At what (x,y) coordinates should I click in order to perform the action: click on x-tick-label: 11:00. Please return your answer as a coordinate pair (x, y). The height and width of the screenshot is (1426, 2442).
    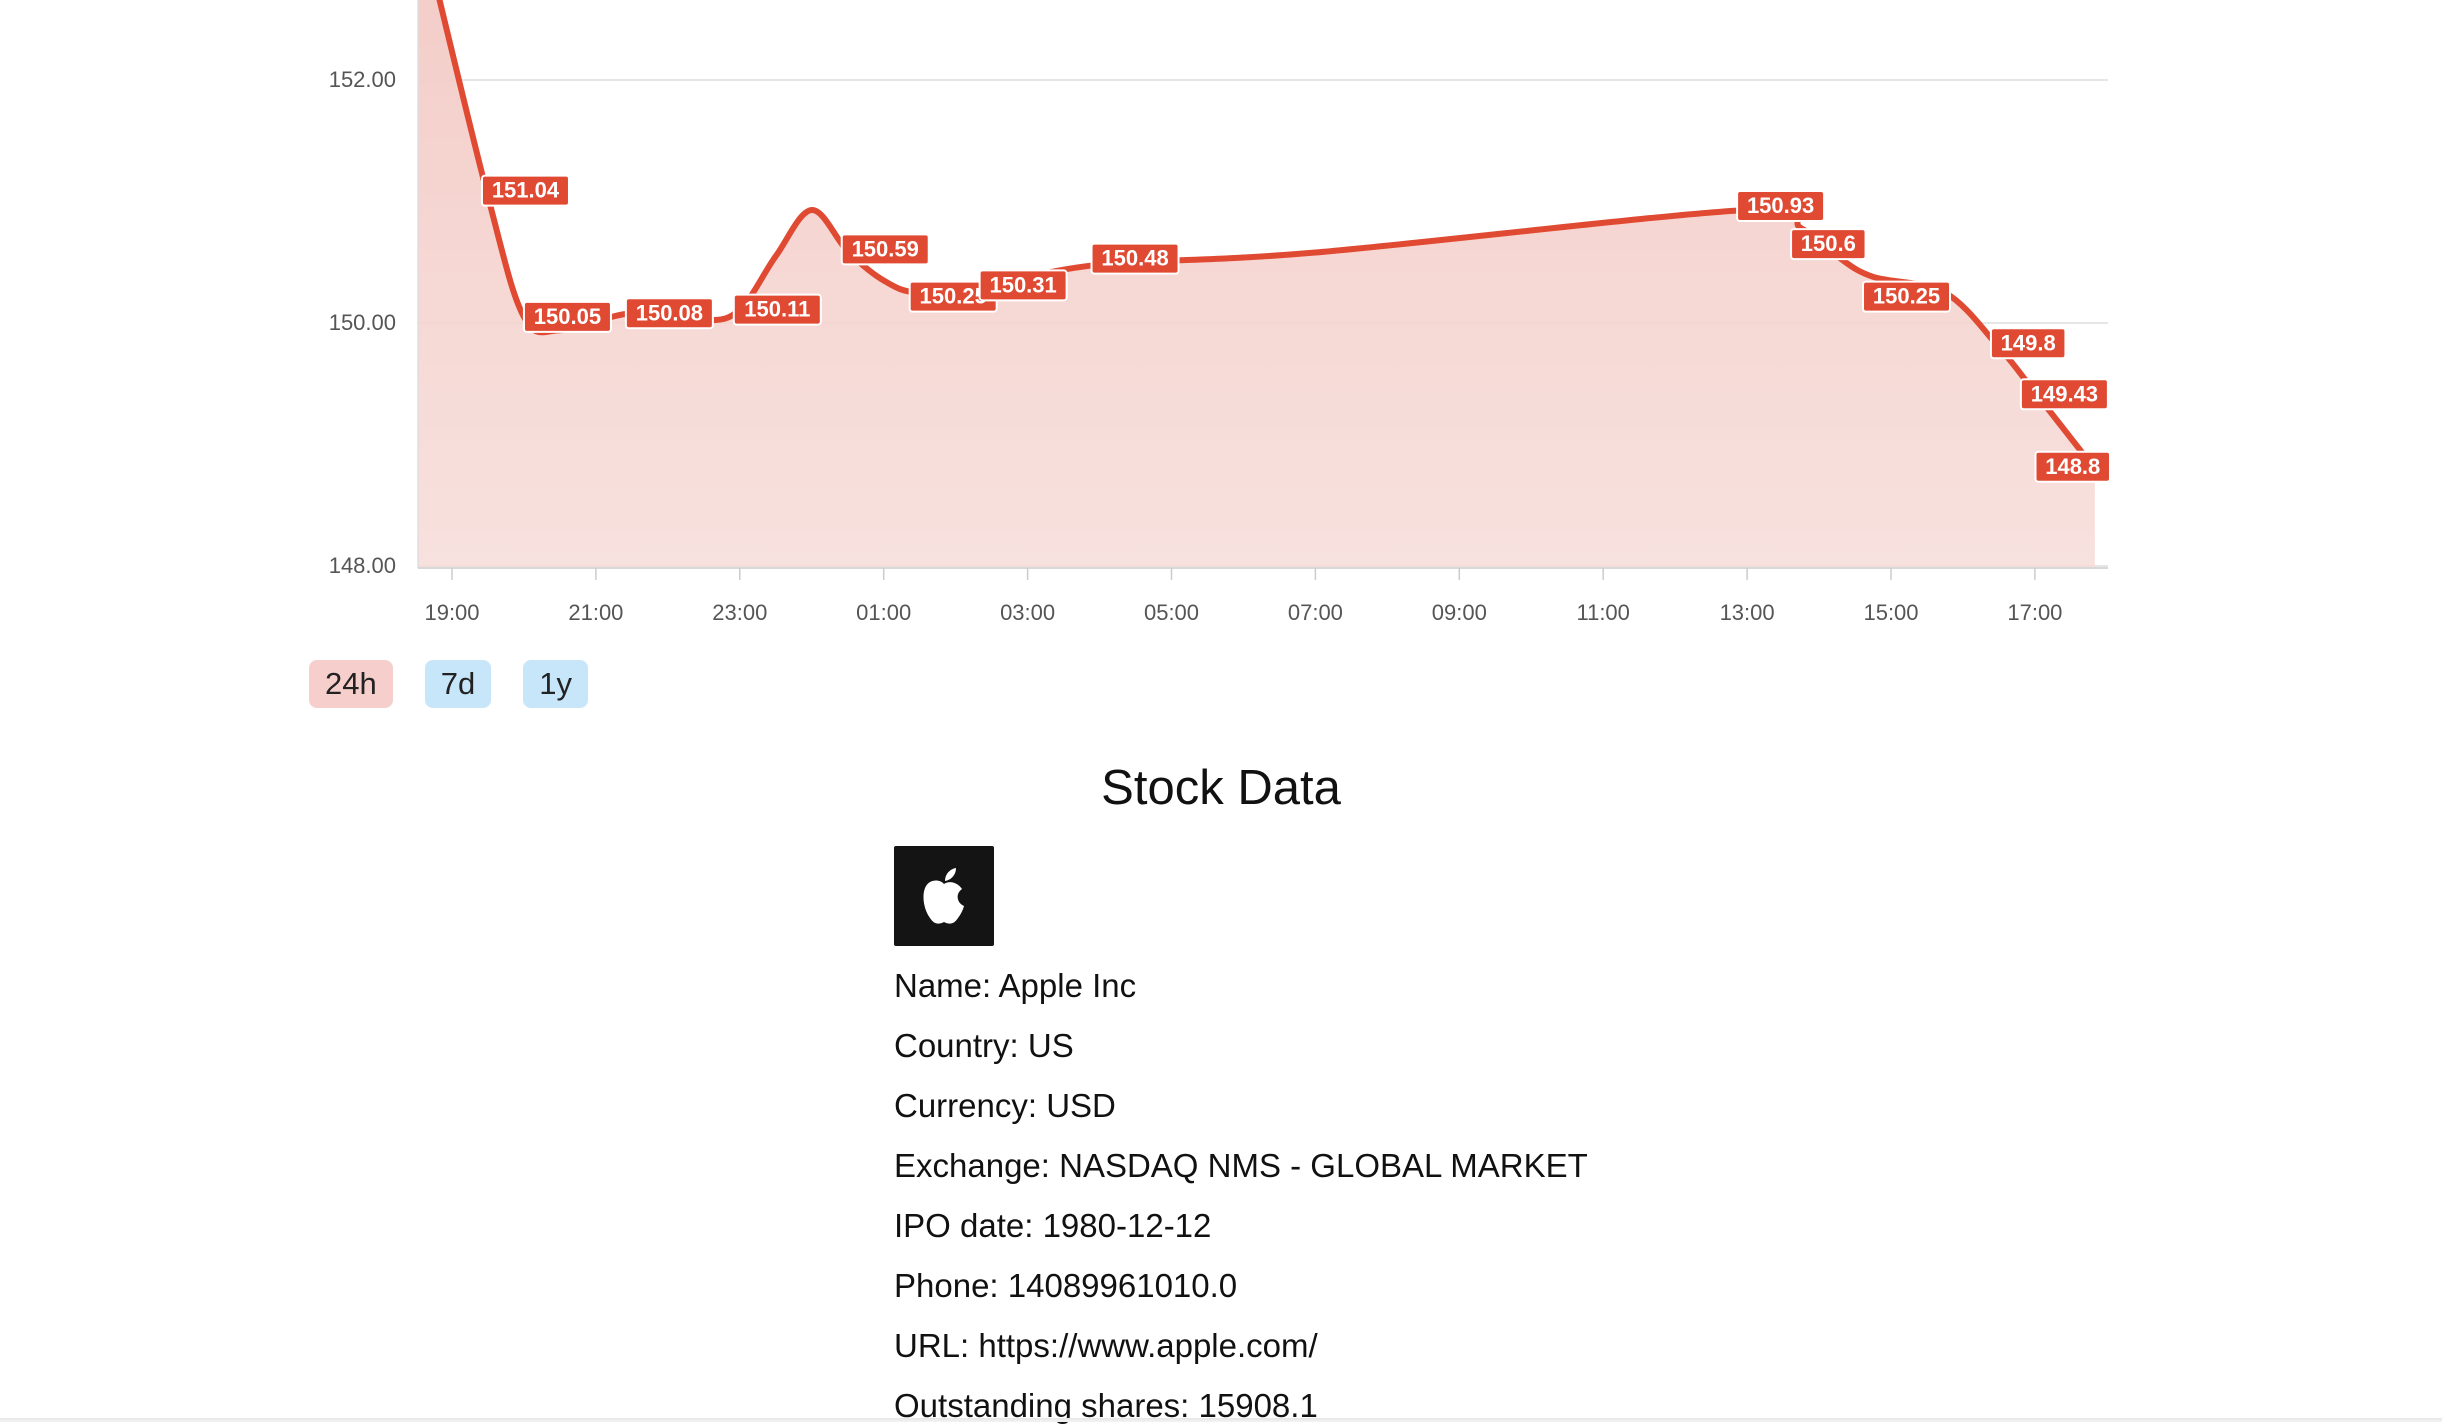
    Looking at the image, I should click on (1602, 612).